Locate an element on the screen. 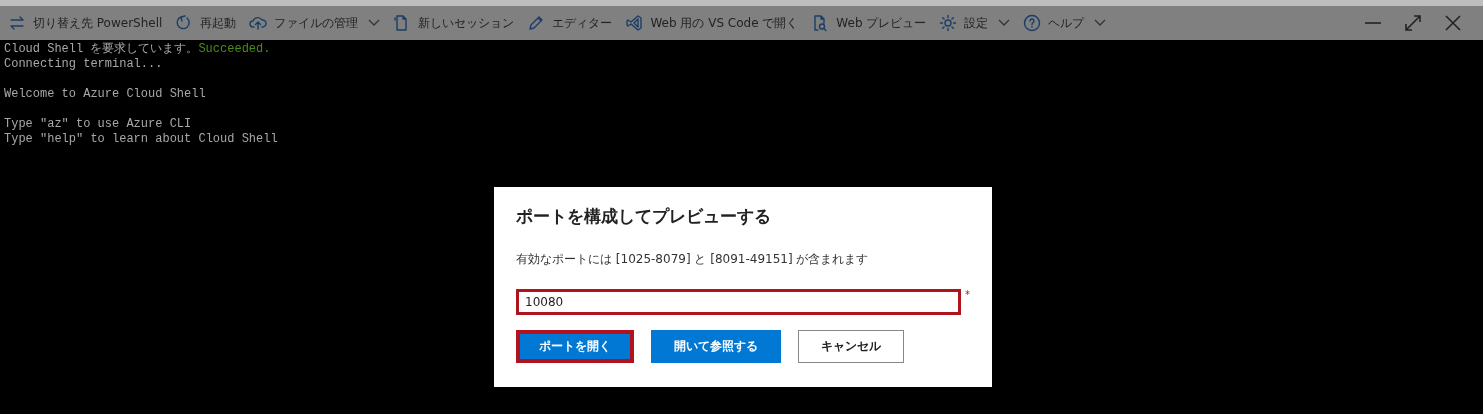 The image size is (1483, 414). toolbar-button: Web 用の VS Code で開く is located at coordinates (712, 23).